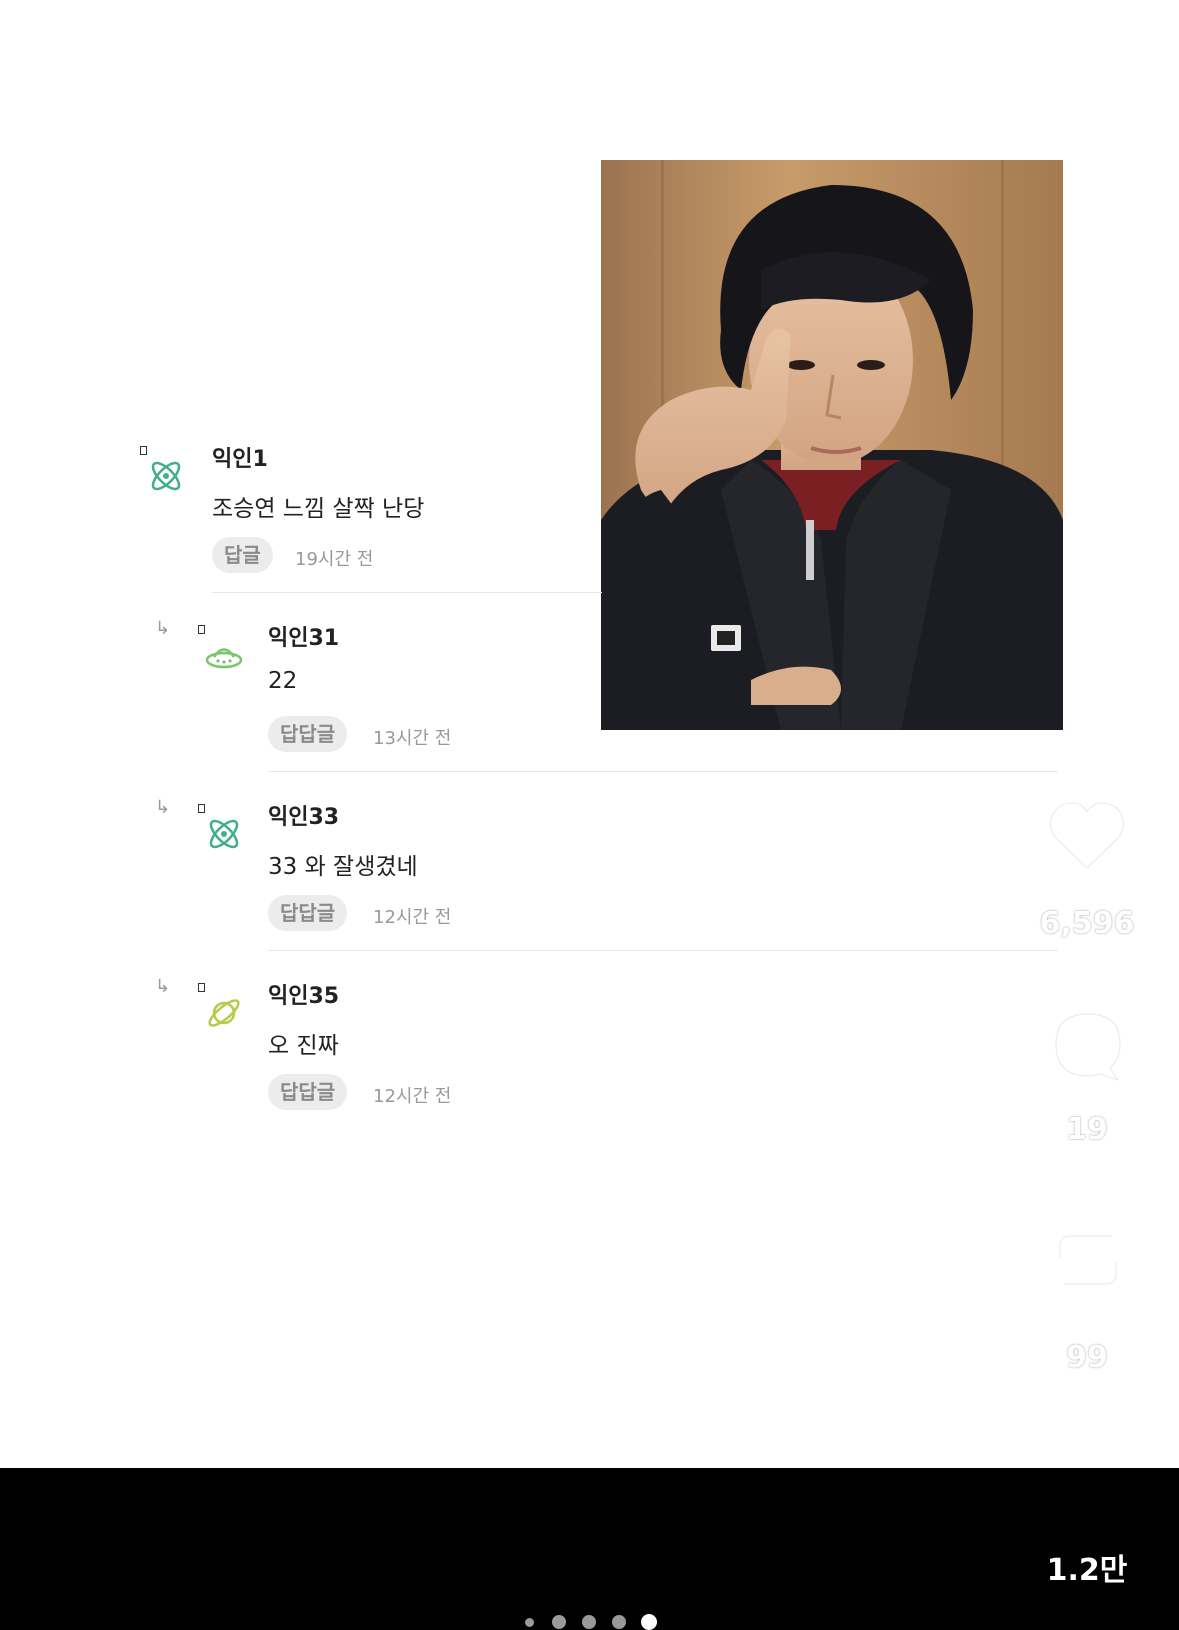 The image size is (1179, 1630). I want to click on person-selfie-image, so click(832, 445).